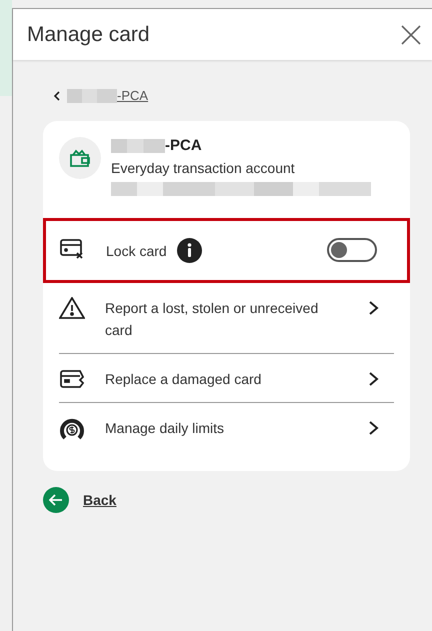 Image resolution: width=432 pixels, height=631 pixels. Describe the element at coordinates (203, 168) in the screenshot. I see `account-type: Everyday transaction account` at that location.